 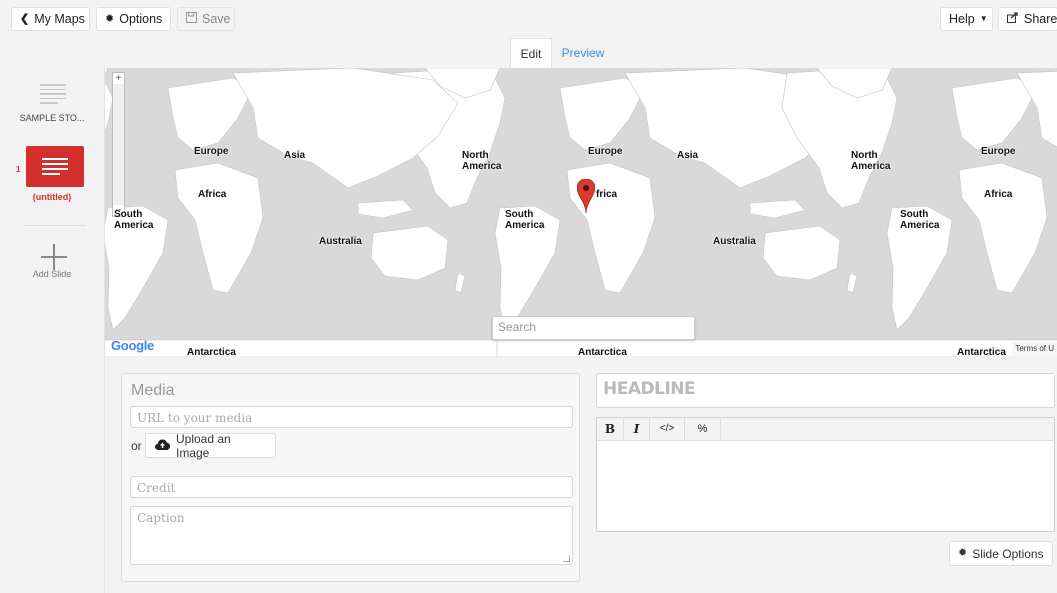 What do you see at coordinates (637, 429) in the screenshot?
I see `italic-button: I` at bounding box center [637, 429].